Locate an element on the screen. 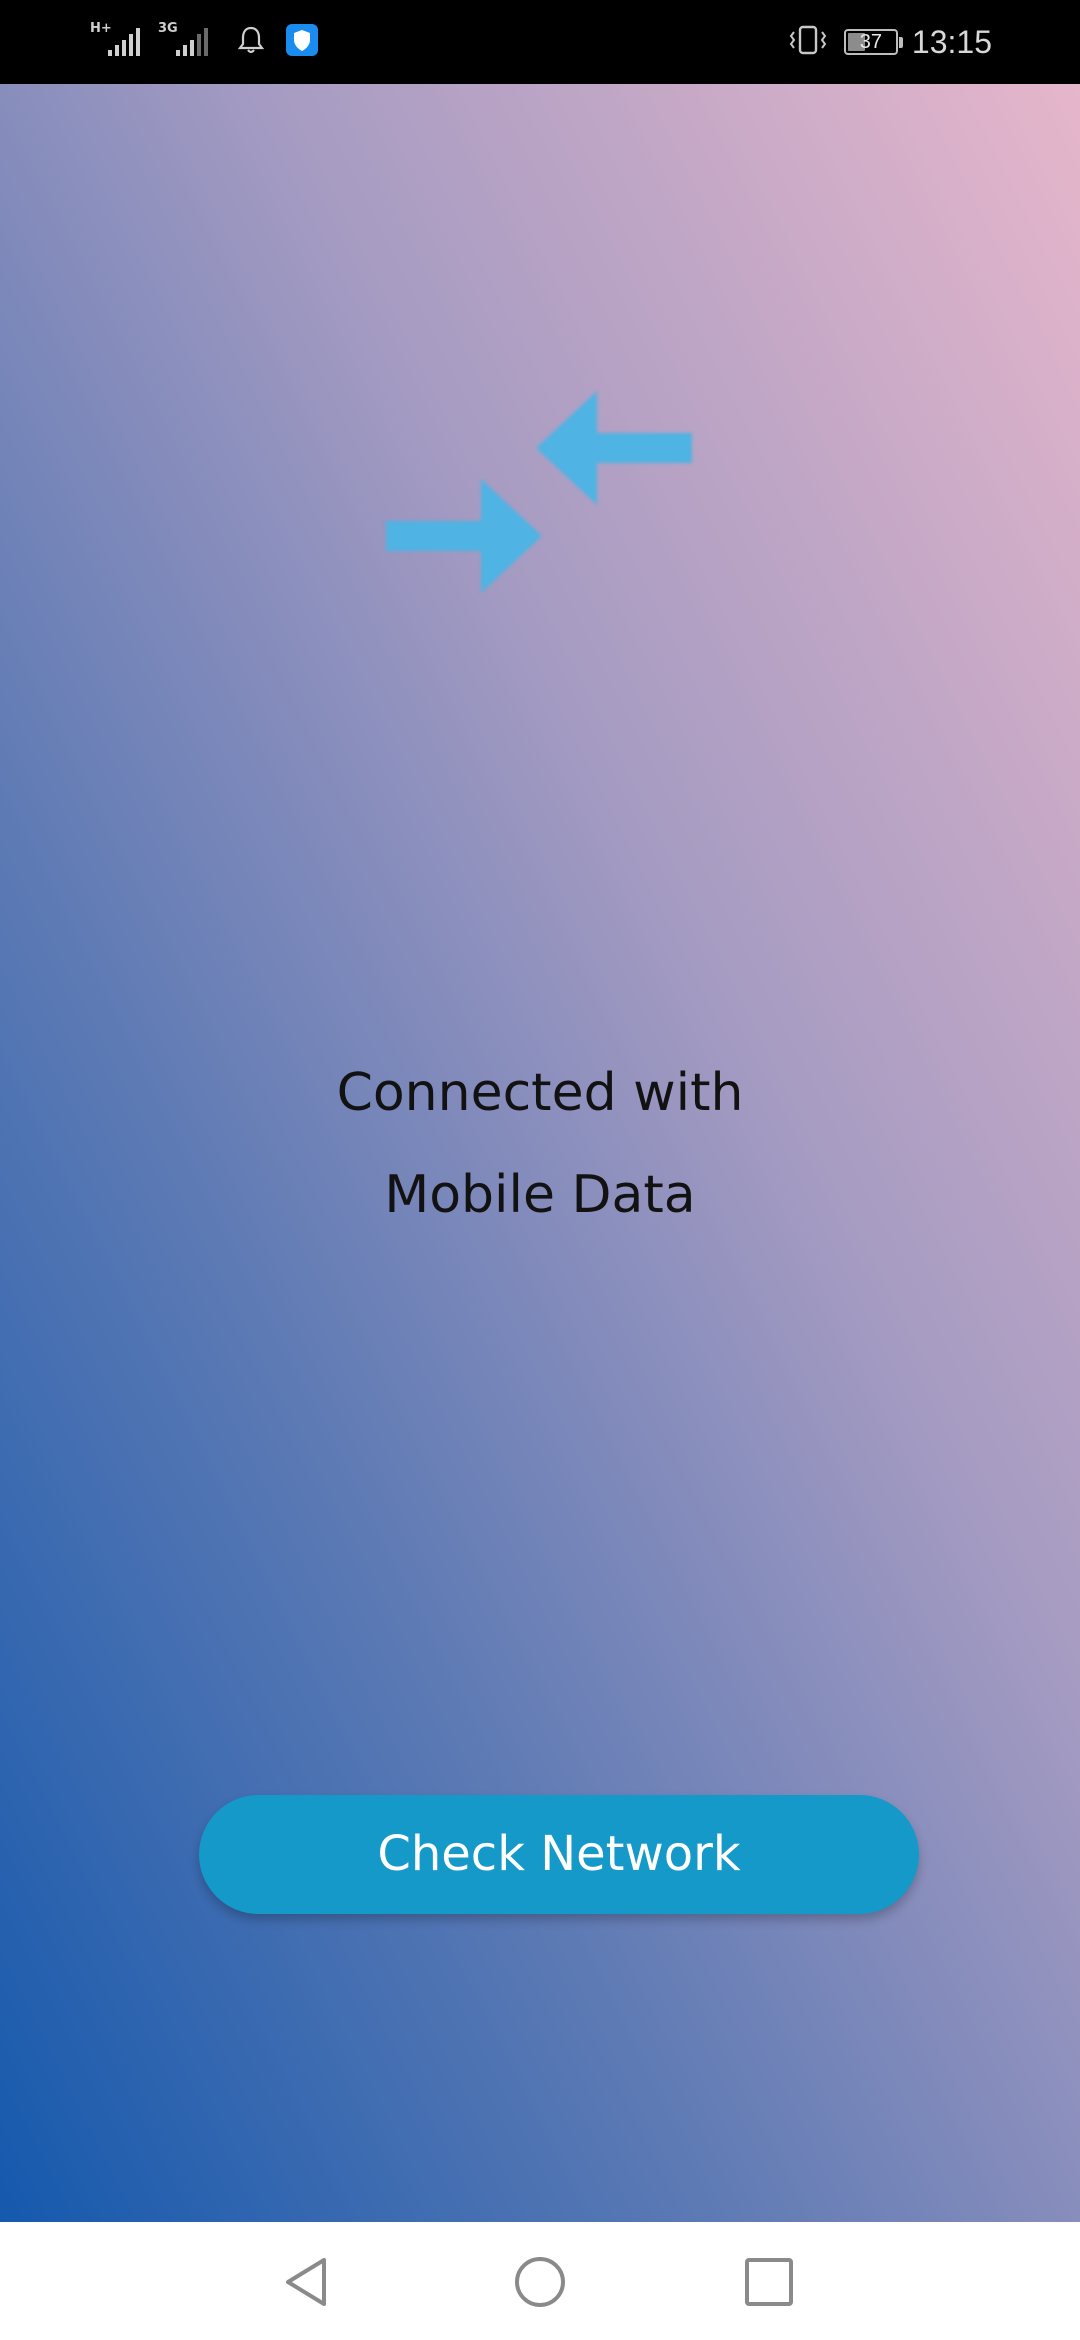  status-line-2: Mobile Data is located at coordinates (540, 1195).